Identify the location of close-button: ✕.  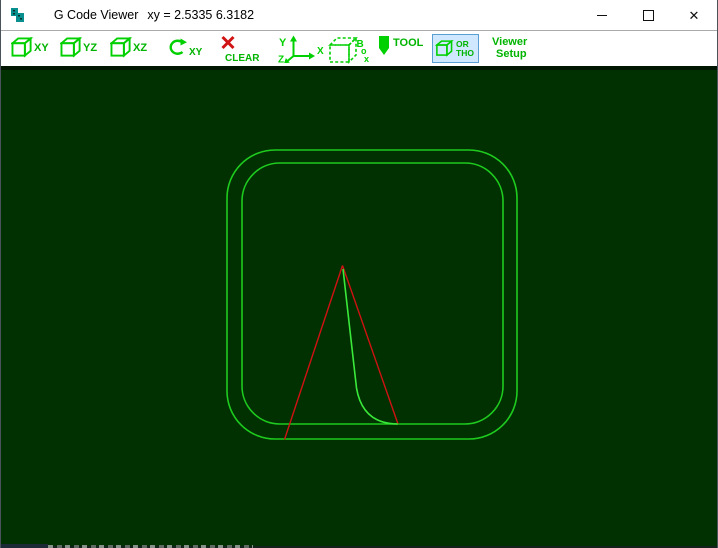
(694, 15).